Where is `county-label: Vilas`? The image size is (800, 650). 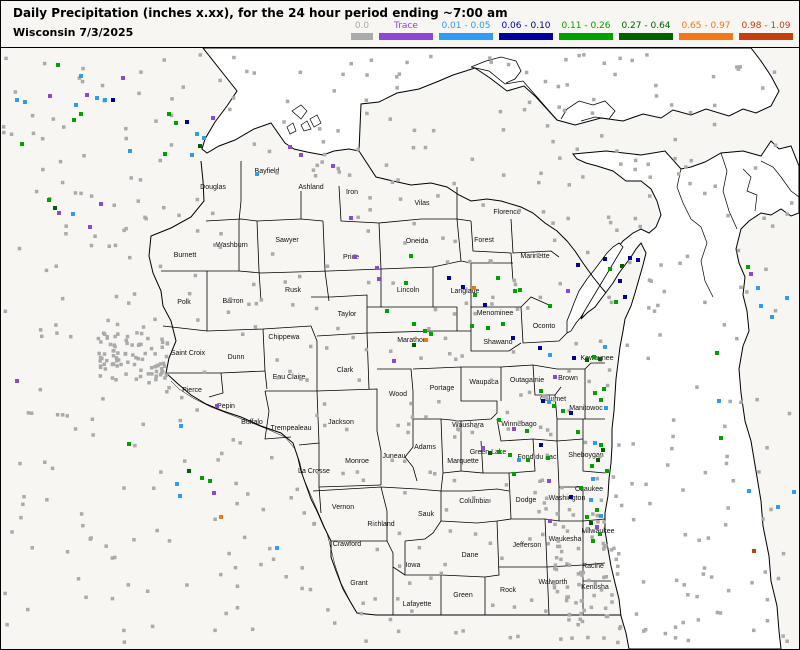 county-label: Vilas is located at coordinates (422, 203).